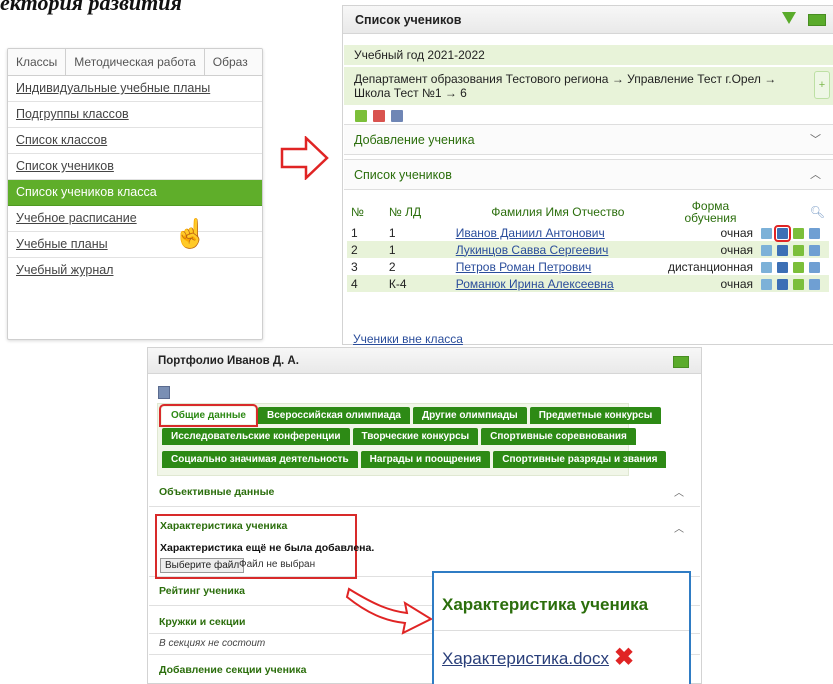 Image resolution: width=833 pixels, height=684 pixels. What do you see at coordinates (710, 266) in the screenshot?
I see `row-form: дистанционная` at bounding box center [710, 266].